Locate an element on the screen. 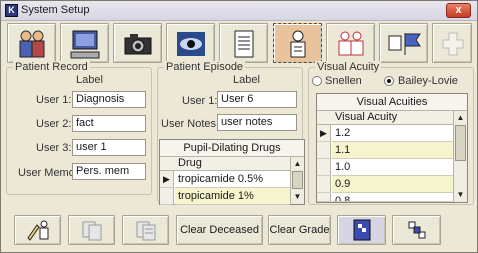 This screenshot has width=478, height=253. snellen-radio is located at coordinates (317, 81).